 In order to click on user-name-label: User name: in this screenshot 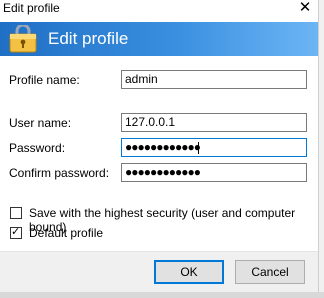, I will do `click(40, 123)`.